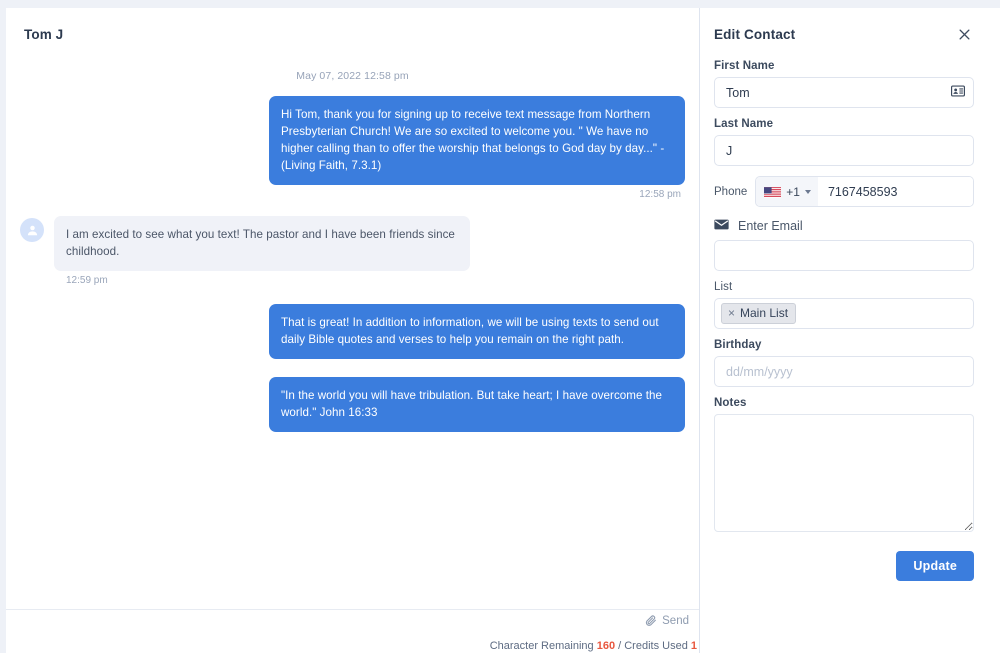 The height and width of the screenshot is (653, 1000). I want to click on first-name-field: First Name, so click(844, 84).